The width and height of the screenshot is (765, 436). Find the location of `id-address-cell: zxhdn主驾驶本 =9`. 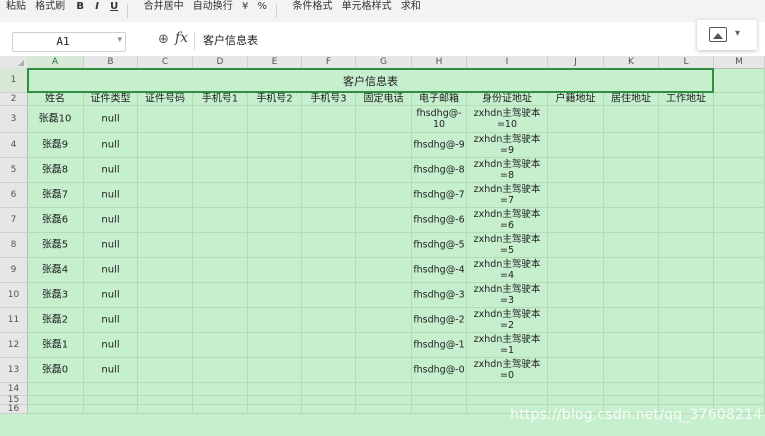

id-address-cell: zxhdn主驾驶本 =9 is located at coordinates (507, 145).